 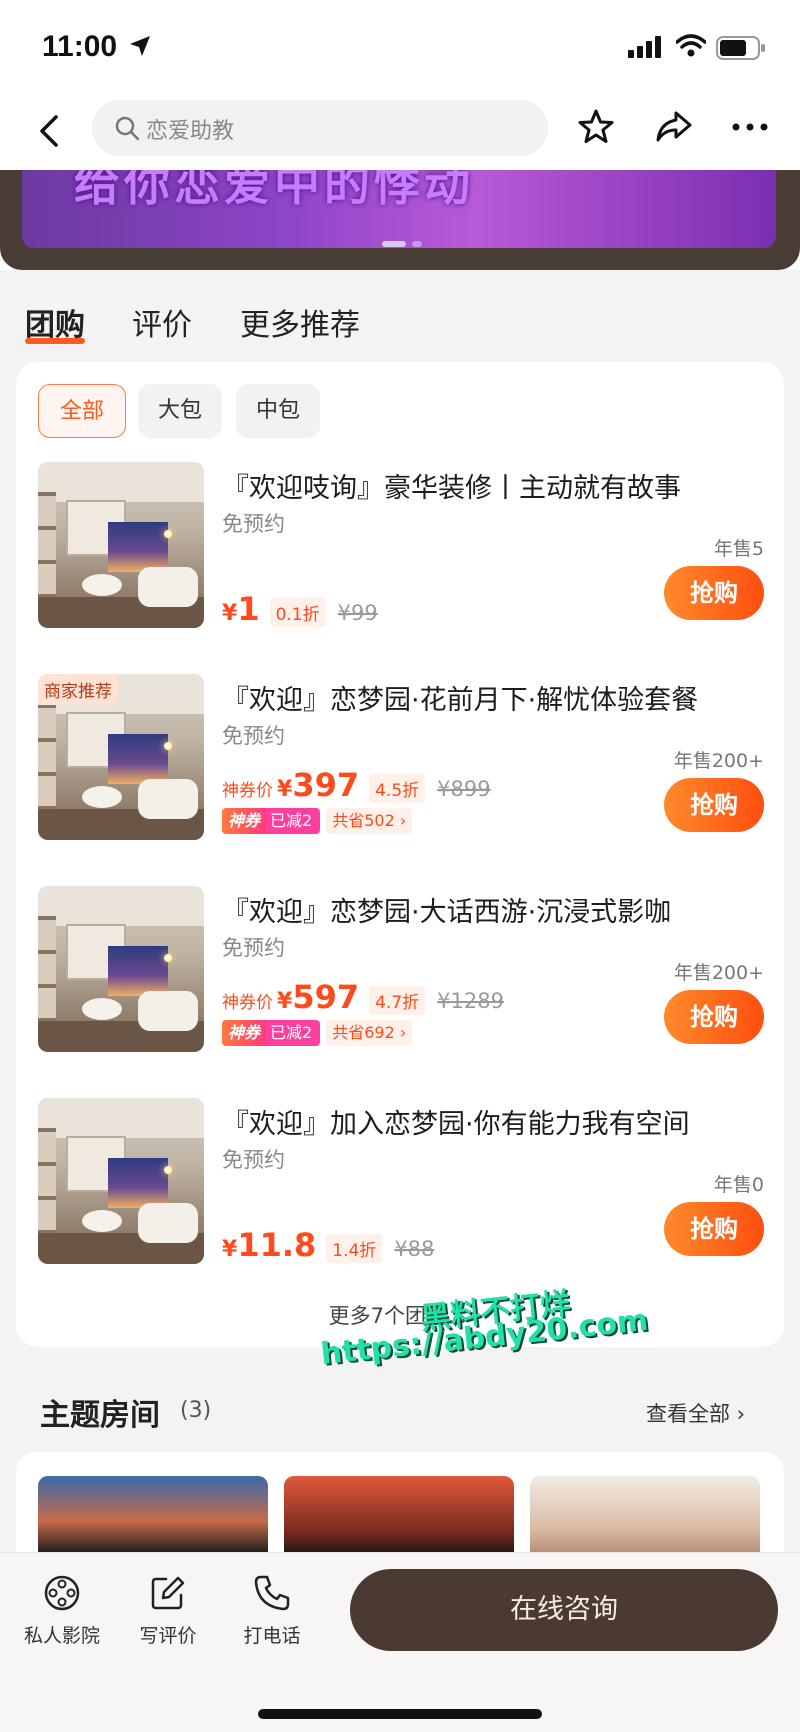 What do you see at coordinates (168, 1636) in the screenshot?
I see `write-review-label: 写评价` at bounding box center [168, 1636].